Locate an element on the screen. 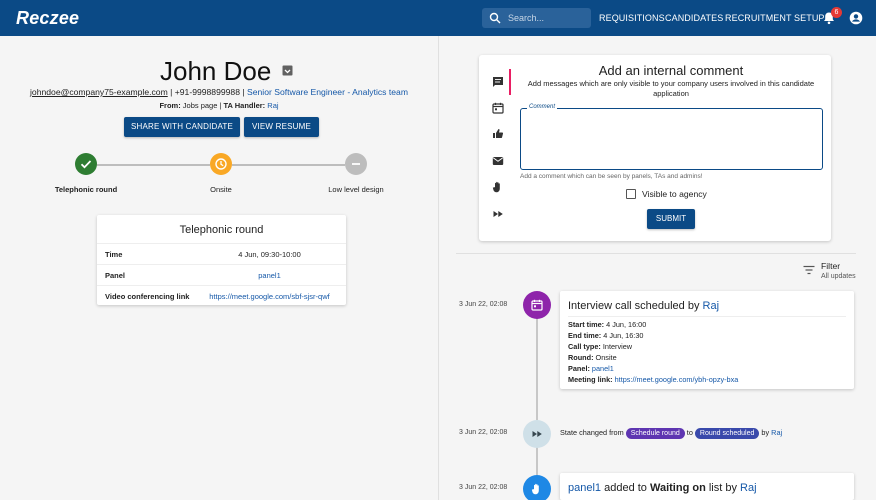 The image size is (876, 500). detail-key: Start time: is located at coordinates (586, 324).